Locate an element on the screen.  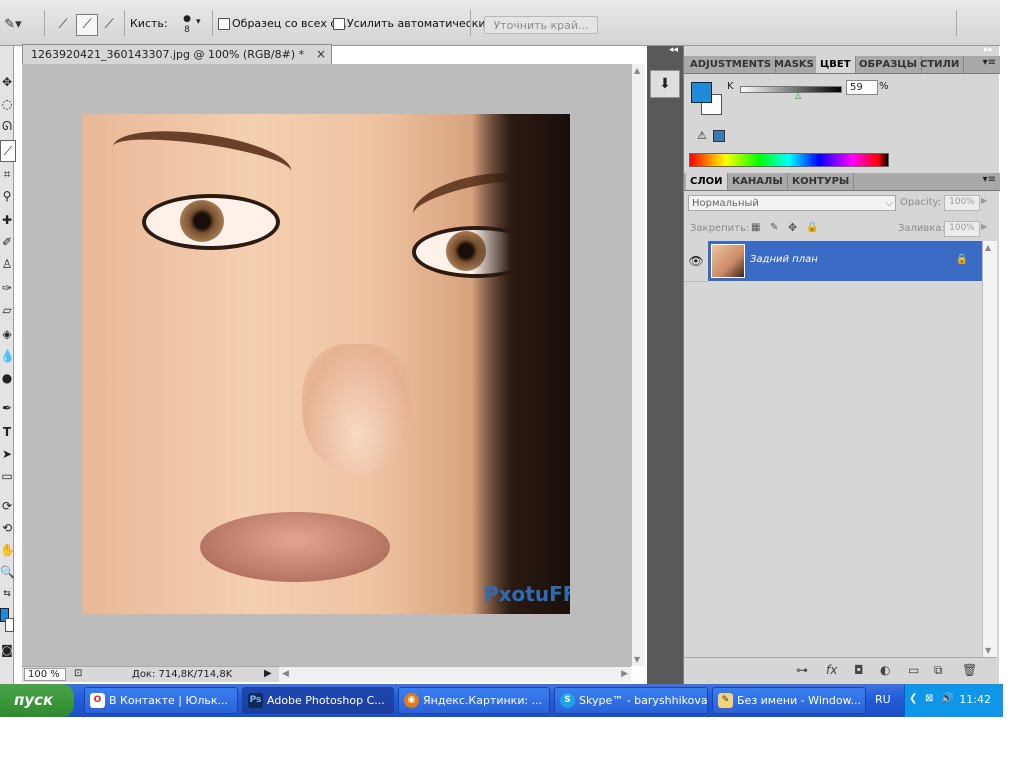
clock: 11:42 is located at coordinates (975, 699).